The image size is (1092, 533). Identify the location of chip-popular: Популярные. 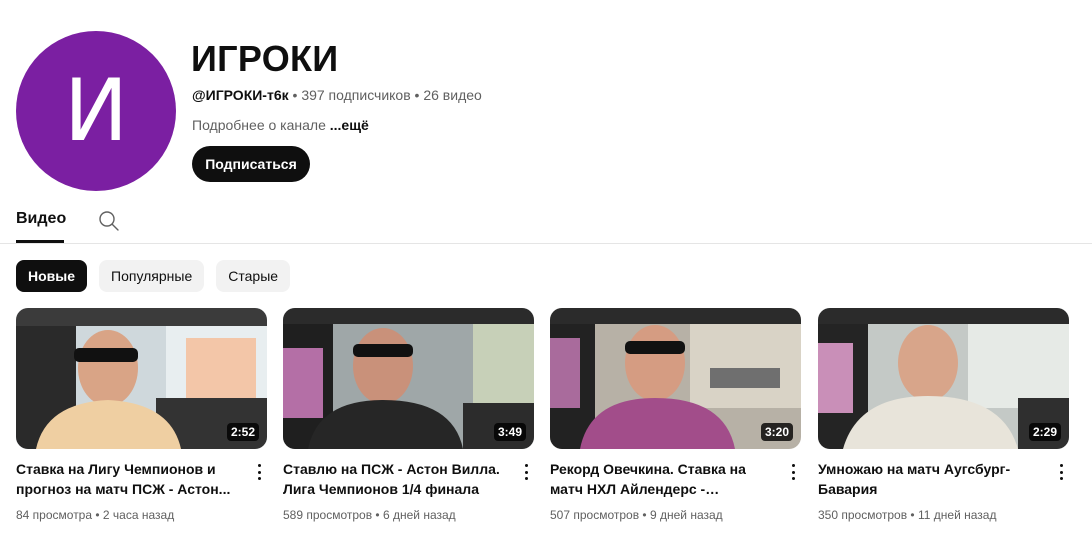
(152, 276).